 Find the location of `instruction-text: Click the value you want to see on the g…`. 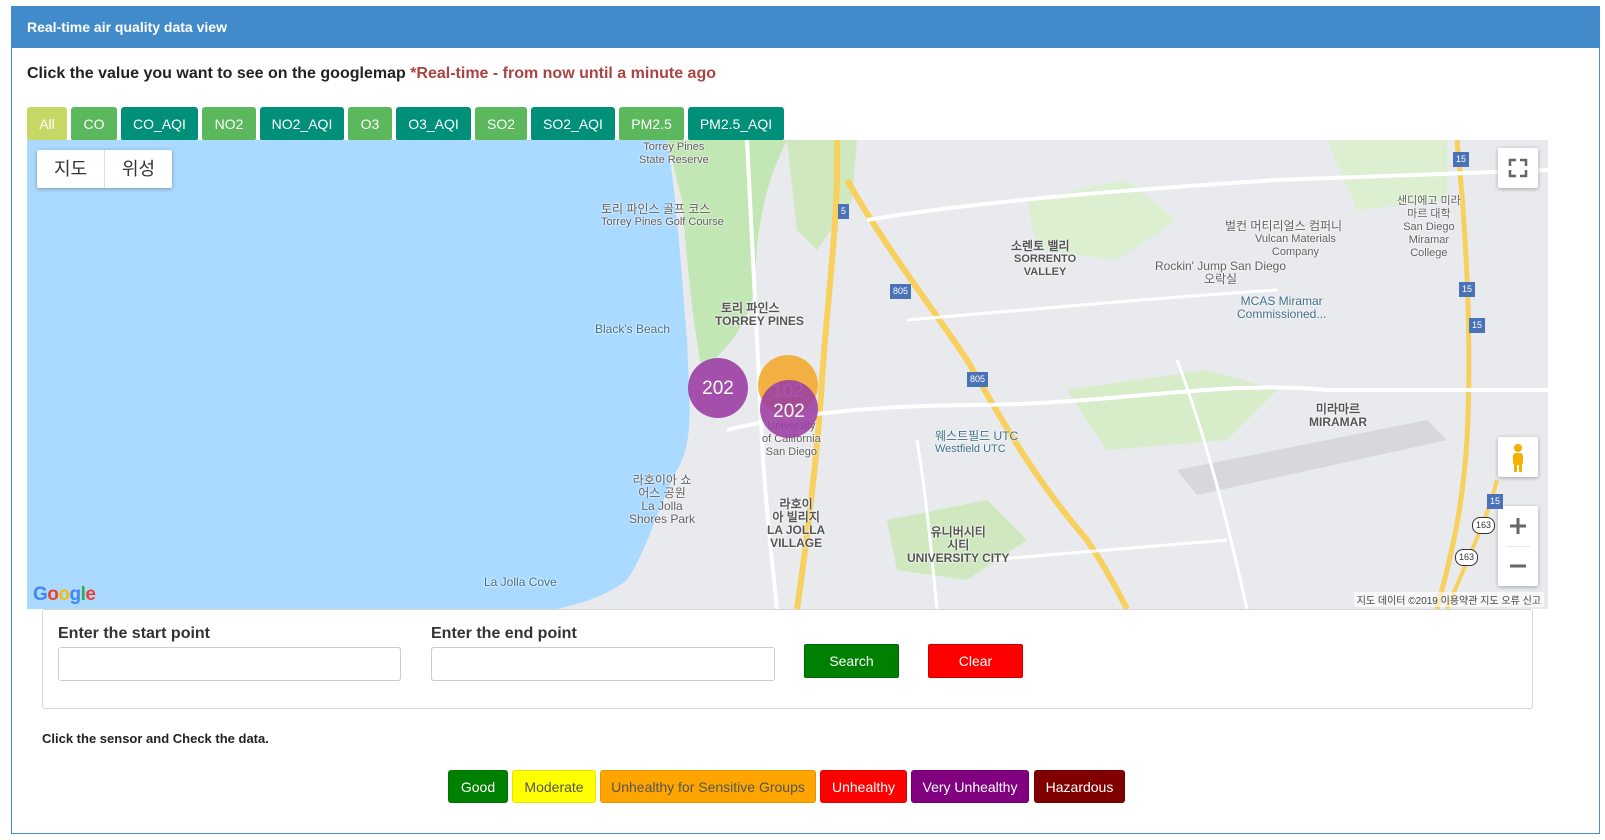

instruction-text: Click the value you want to see on the g… is located at coordinates (216, 73).